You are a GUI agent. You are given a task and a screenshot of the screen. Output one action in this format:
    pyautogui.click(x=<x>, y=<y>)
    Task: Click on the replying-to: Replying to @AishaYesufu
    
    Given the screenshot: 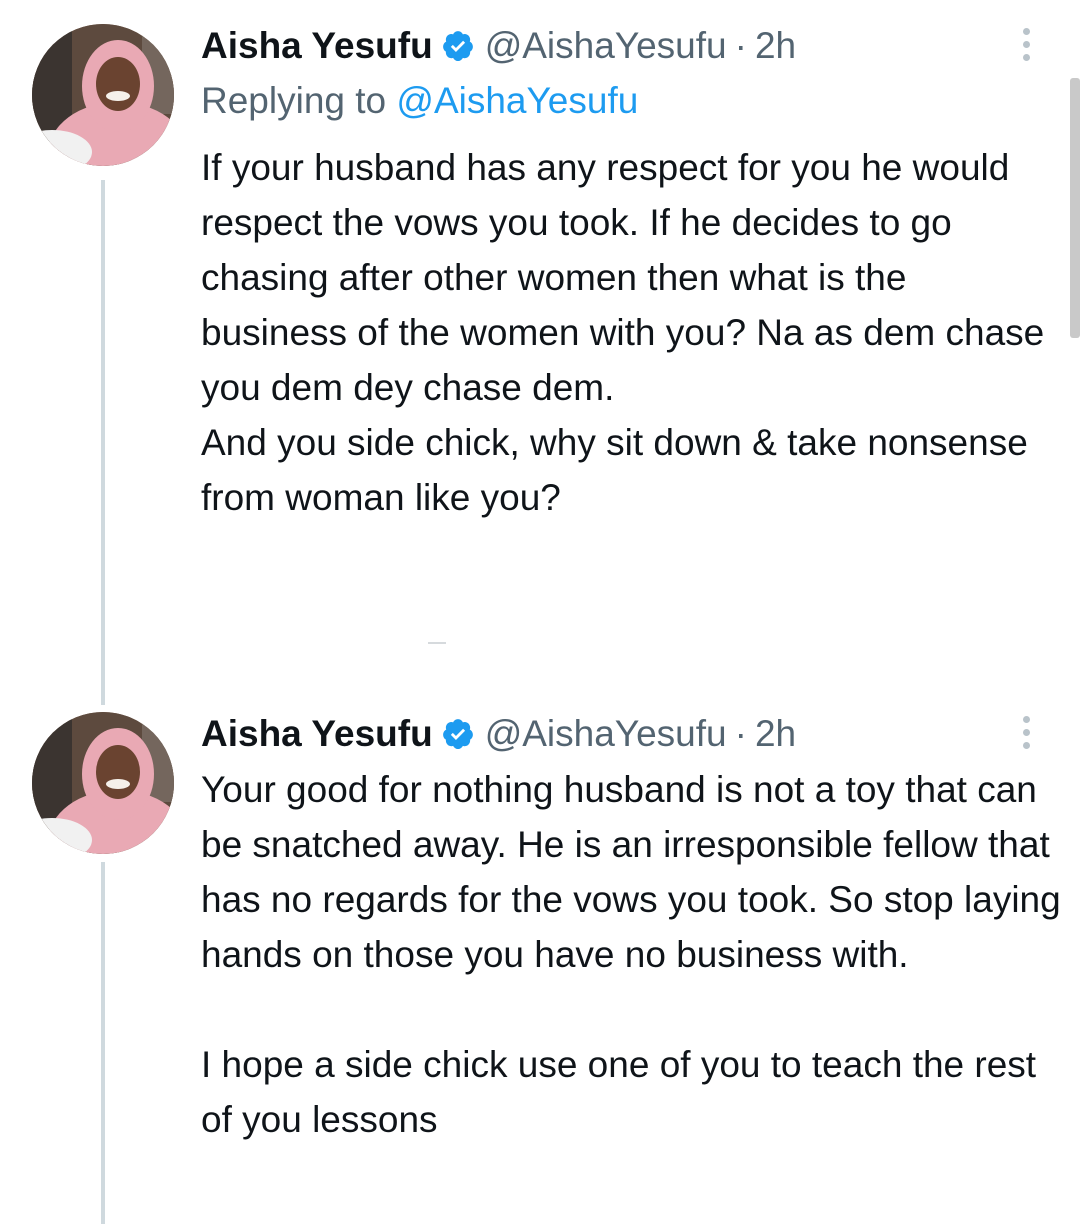 What is the action you would take?
    pyautogui.click(x=419, y=101)
    